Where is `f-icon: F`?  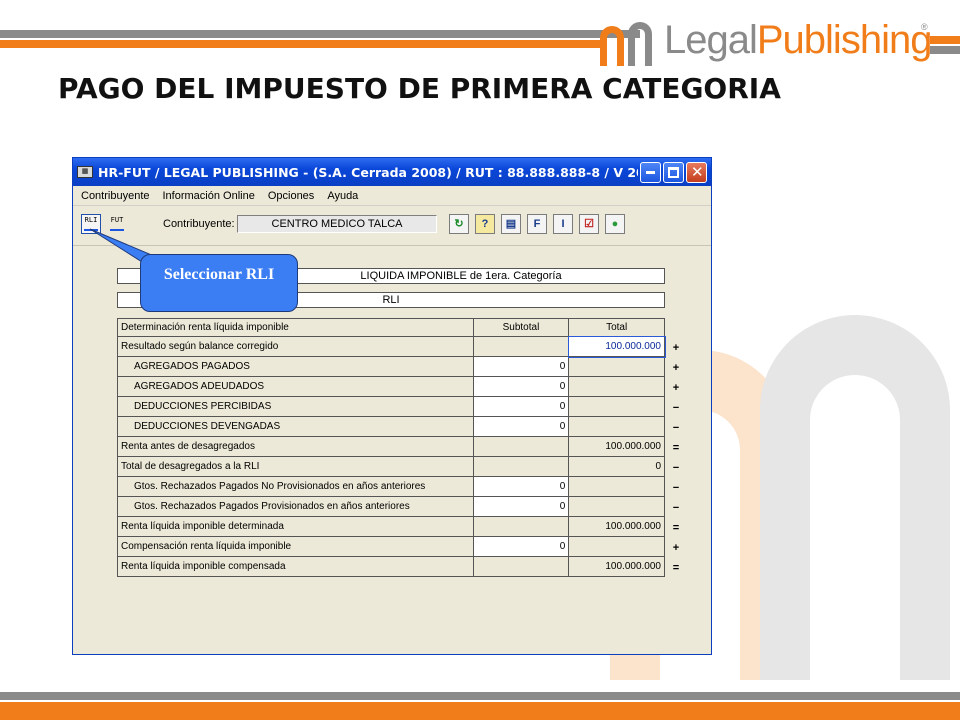 f-icon: F is located at coordinates (537, 224).